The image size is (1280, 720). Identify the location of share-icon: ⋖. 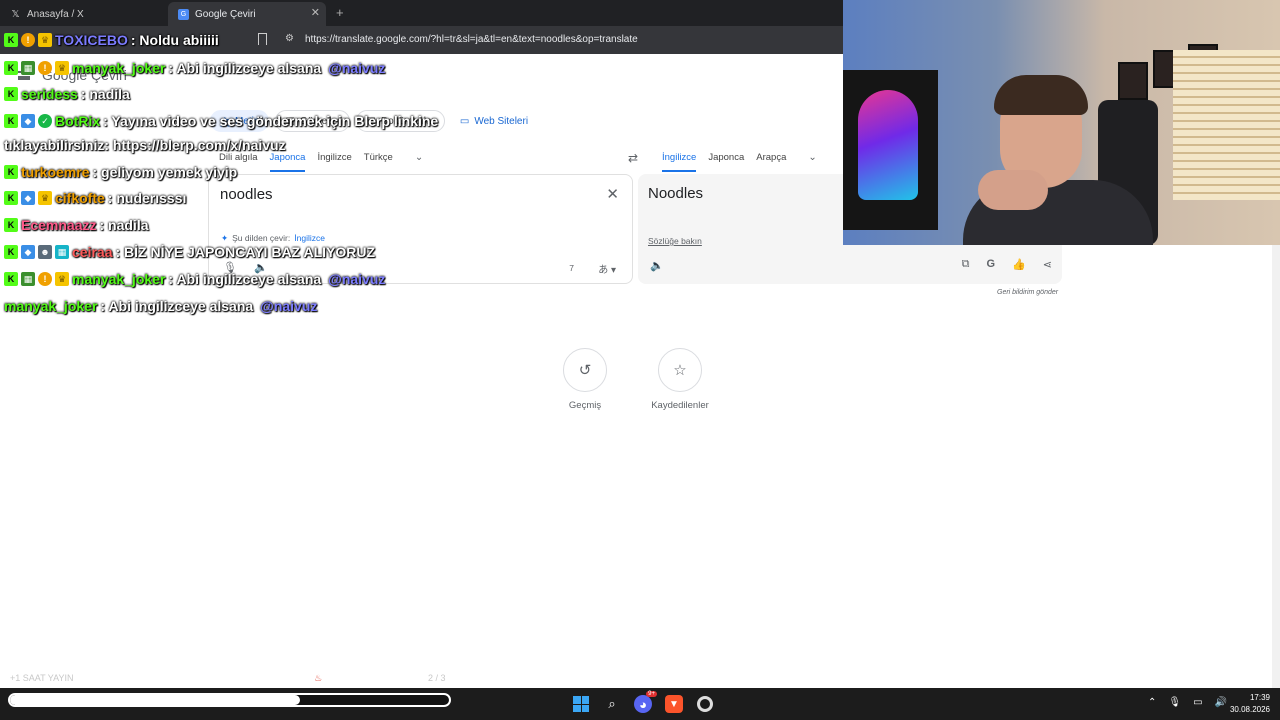
(1047, 264).